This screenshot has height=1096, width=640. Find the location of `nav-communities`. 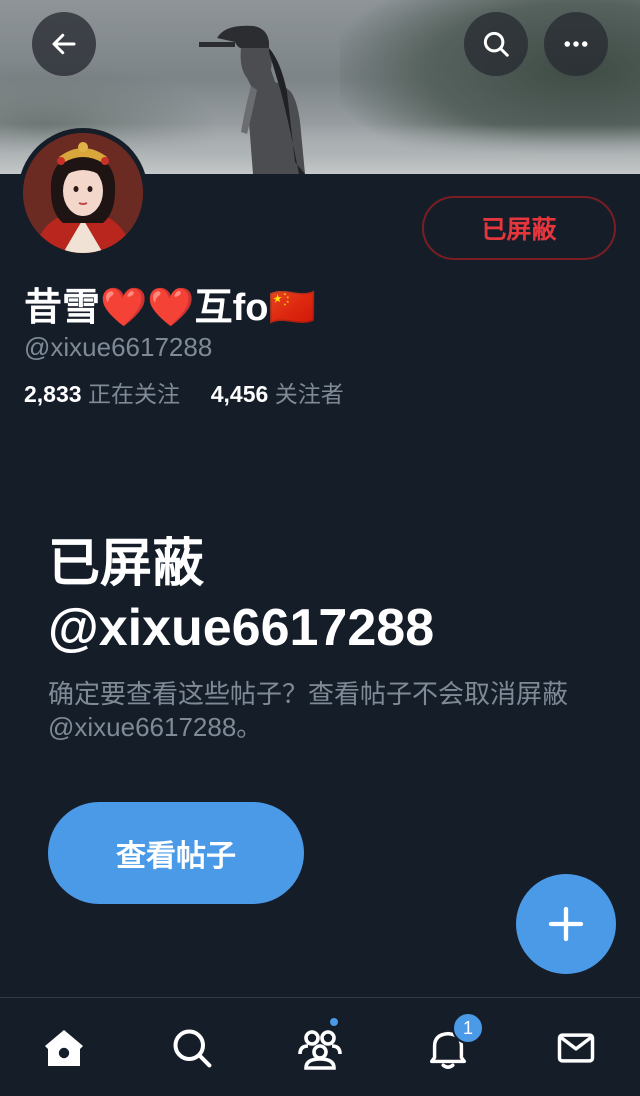

nav-communities is located at coordinates (320, 1045).